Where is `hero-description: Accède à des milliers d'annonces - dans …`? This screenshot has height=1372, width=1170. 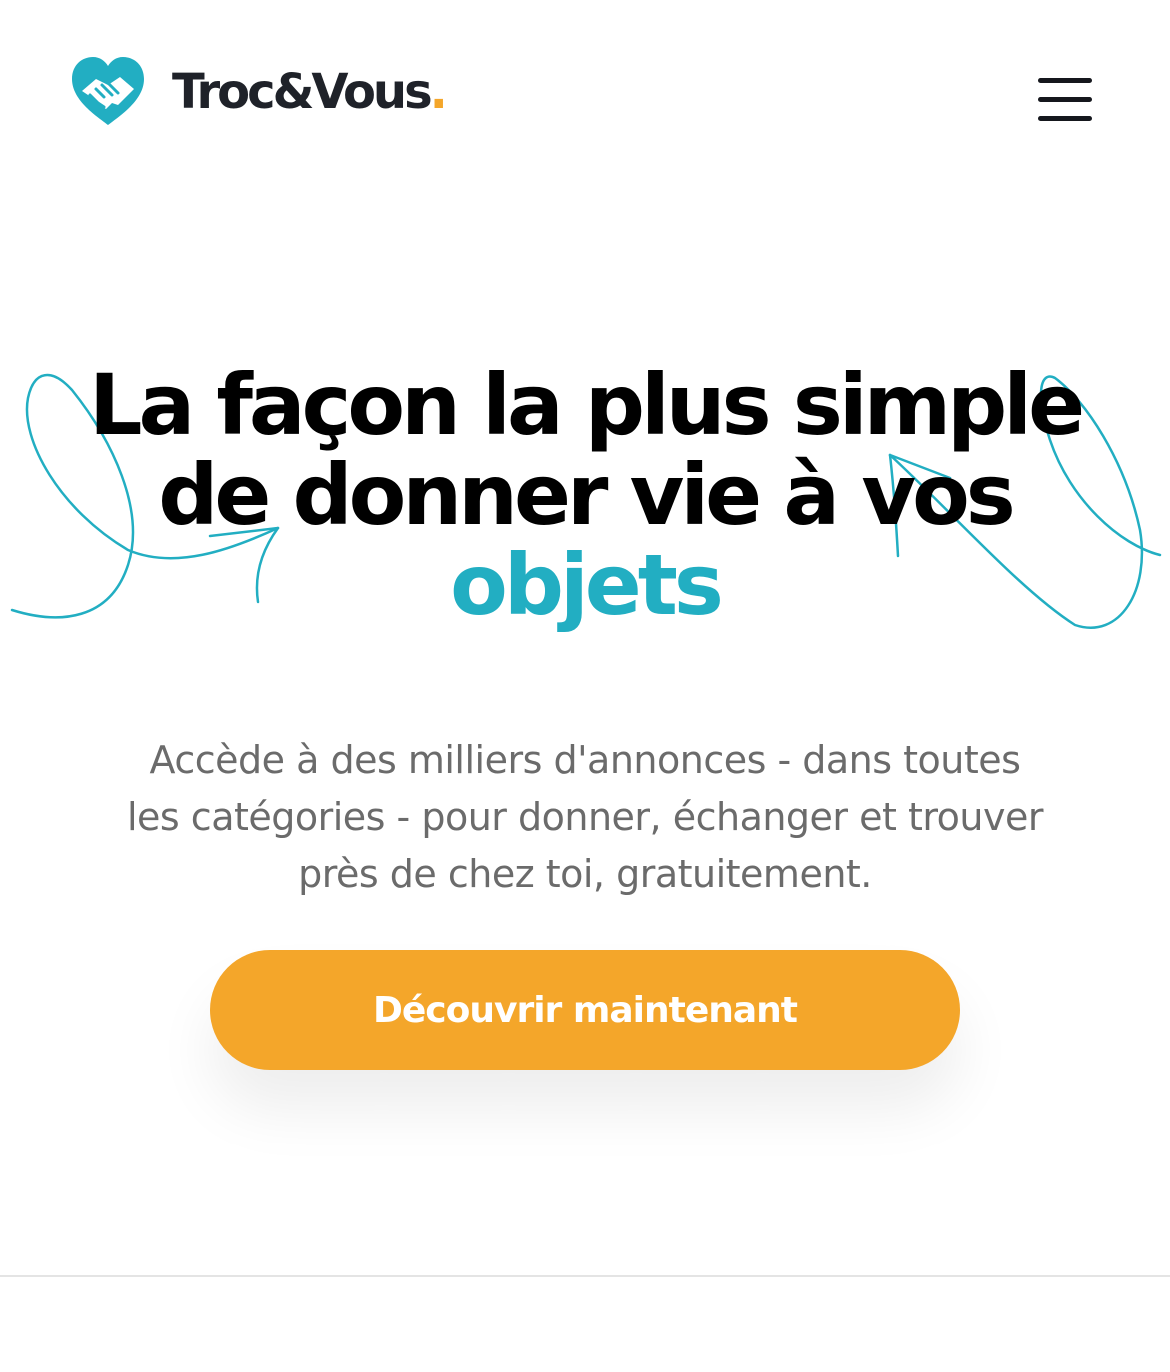 hero-description: Accède à des milliers d'annonces - dans … is located at coordinates (585, 817).